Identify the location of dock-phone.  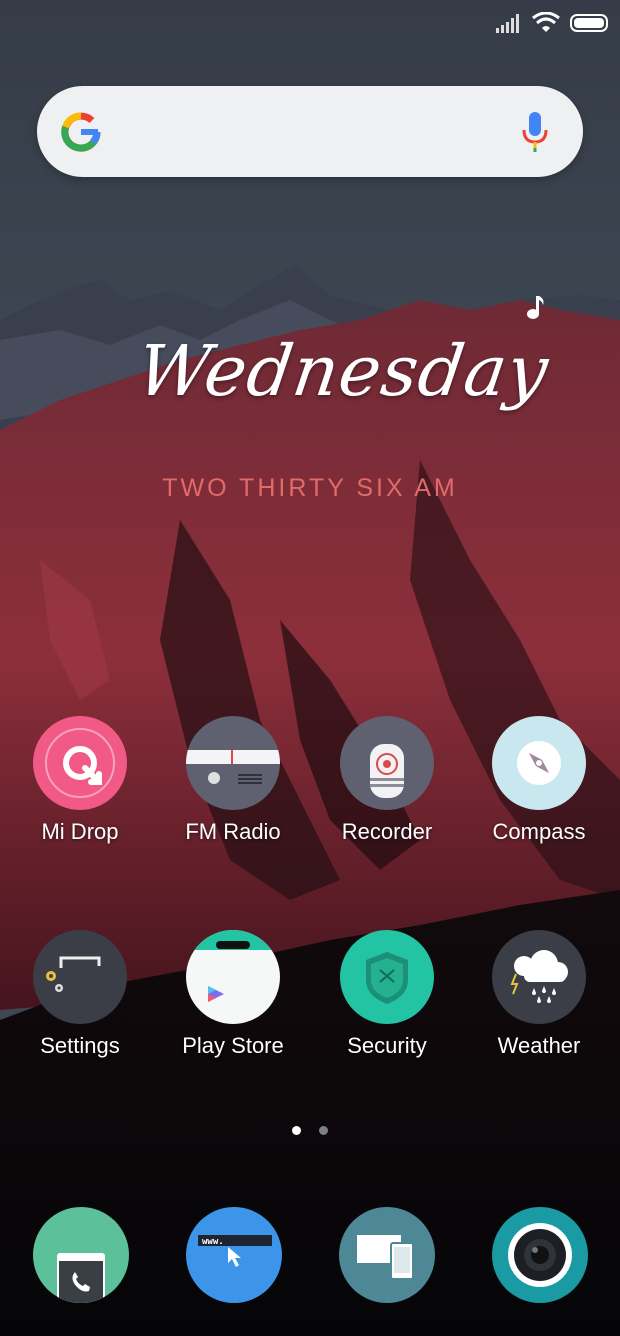
(81, 1255).